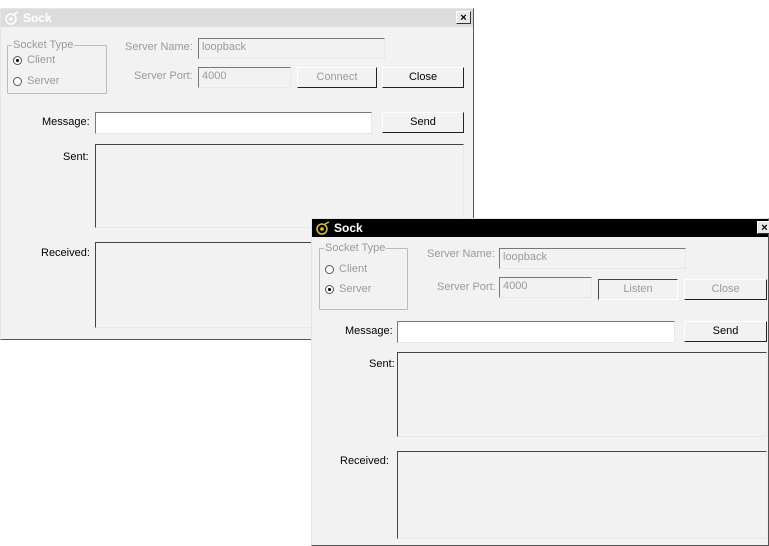 Image resolution: width=769 pixels, height=546 pixels. I want to click on listen-button: Listen, so click(638, 289).